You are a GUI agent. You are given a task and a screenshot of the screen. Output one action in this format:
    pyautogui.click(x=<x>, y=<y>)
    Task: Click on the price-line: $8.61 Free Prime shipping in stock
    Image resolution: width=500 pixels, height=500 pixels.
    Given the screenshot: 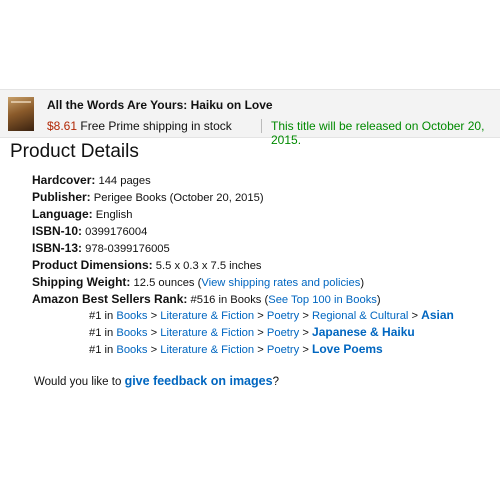 What is the action you would take?
    pyautogui.click(x=139, y=126)
    